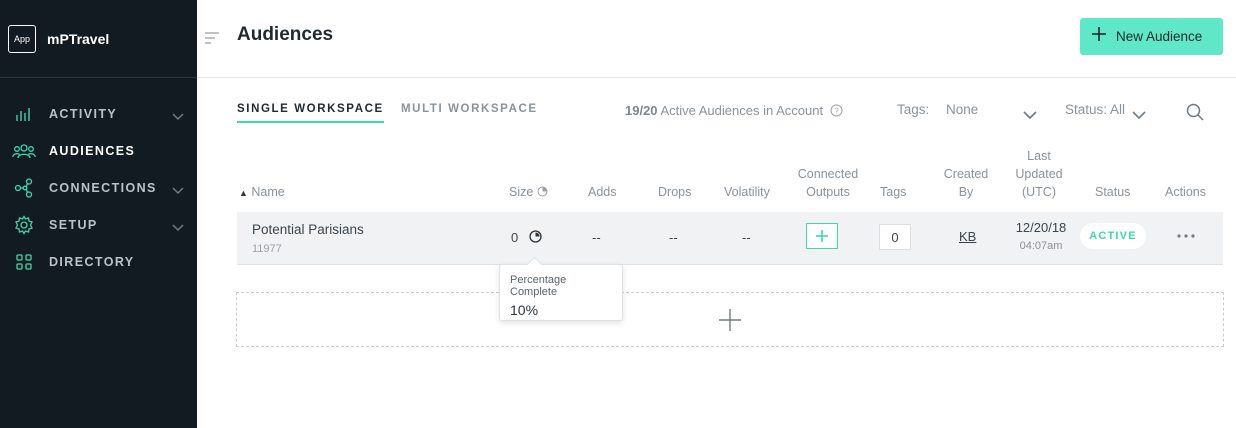 The image size is (1236, 428). Describe the element at coordinates (308, 229) in the screenshot. I see `audience-name: Potential Parisians` at that location.